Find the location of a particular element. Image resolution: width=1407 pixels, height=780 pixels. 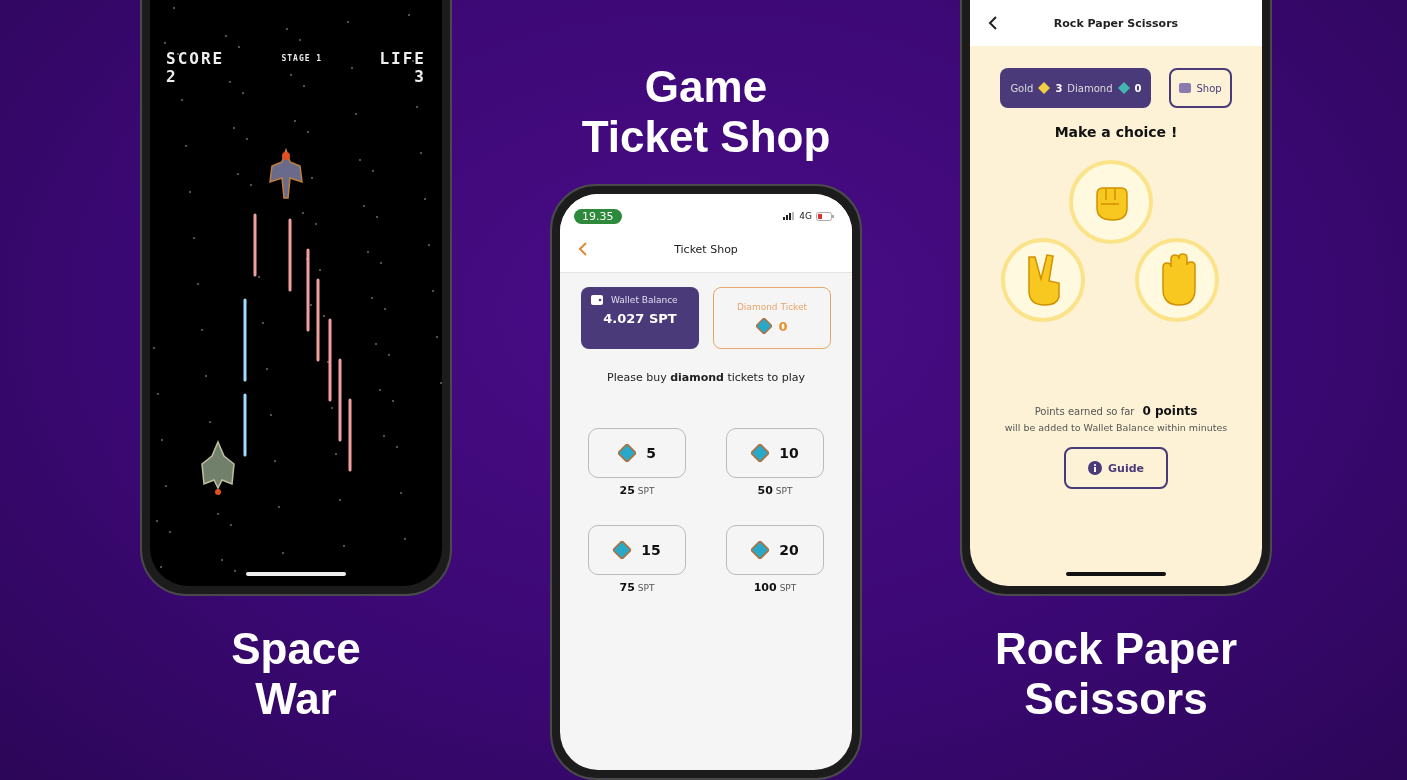

points-note: will be added to Wallet Balance within minutes is located at coordinates (1116, 427).